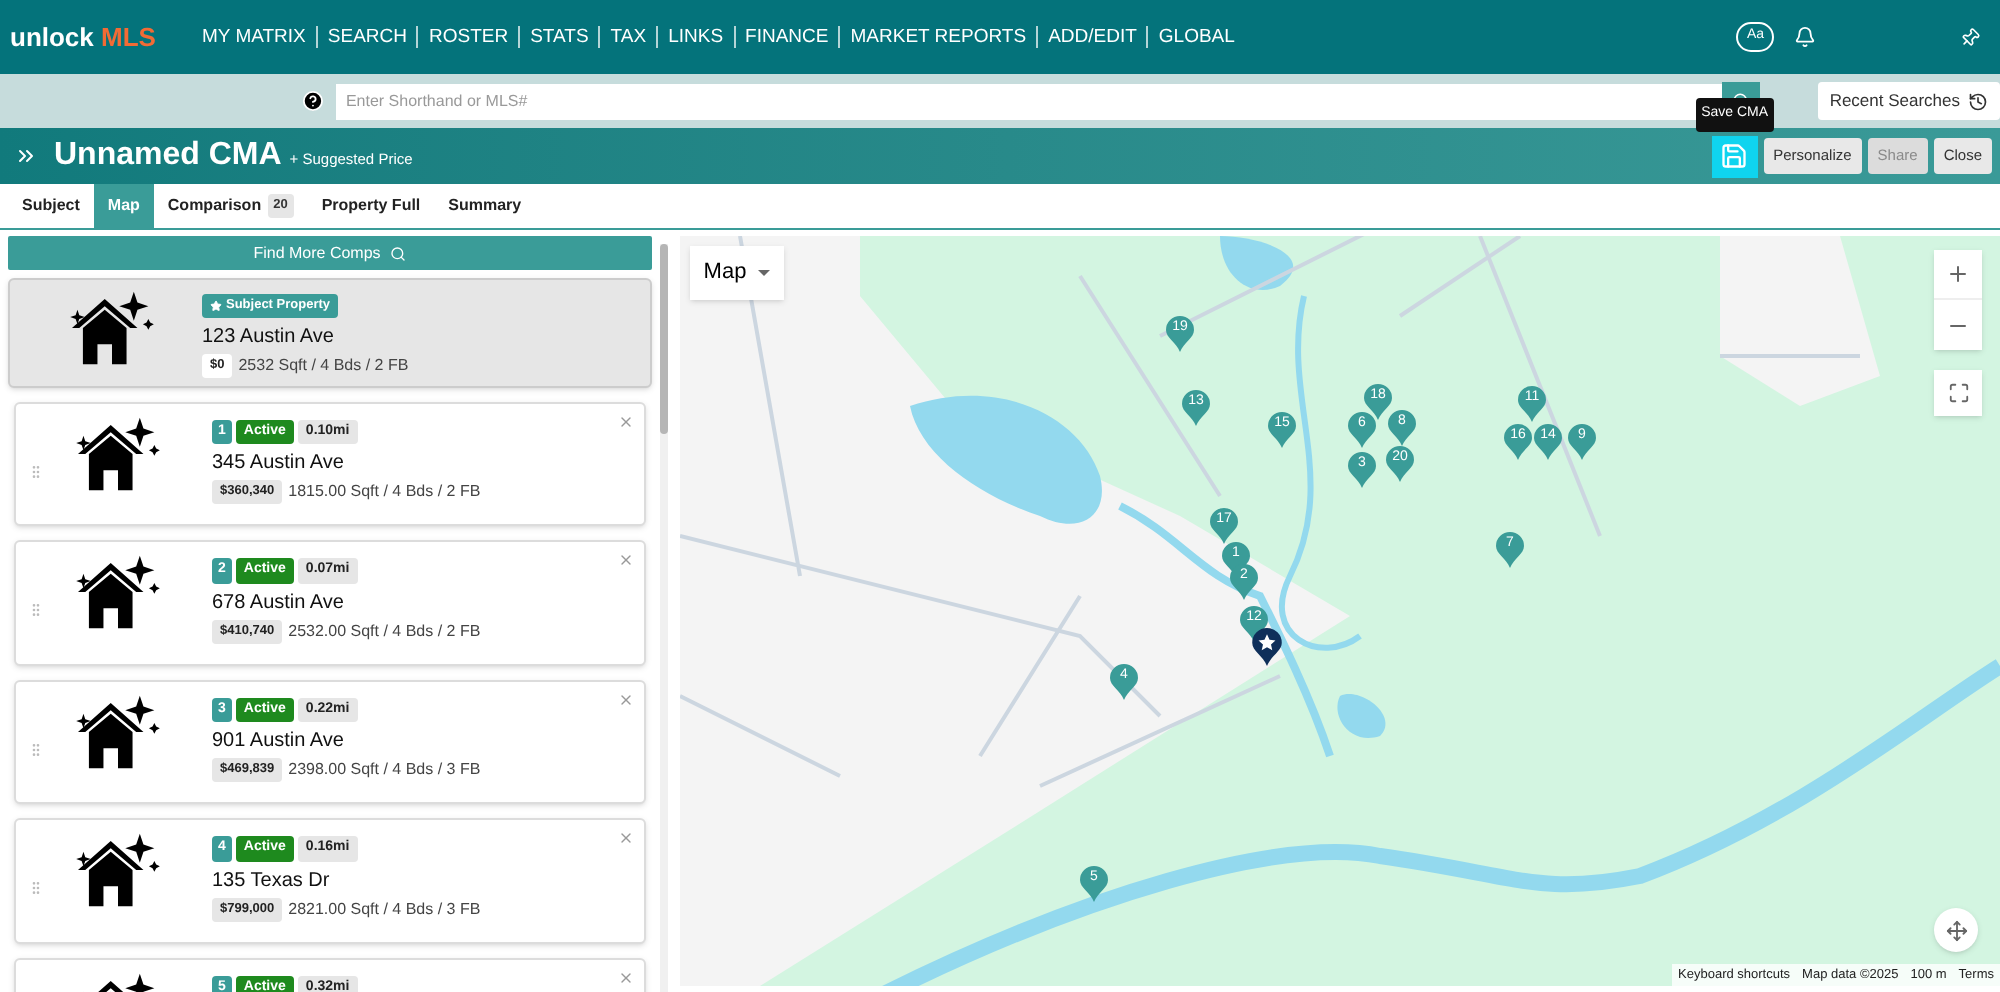 This screenshot has height=992, width=2000. Describe the element at coordinates (269, 337) in the screenshot. I see `subject-address: 123 Austin Ave` at that location.